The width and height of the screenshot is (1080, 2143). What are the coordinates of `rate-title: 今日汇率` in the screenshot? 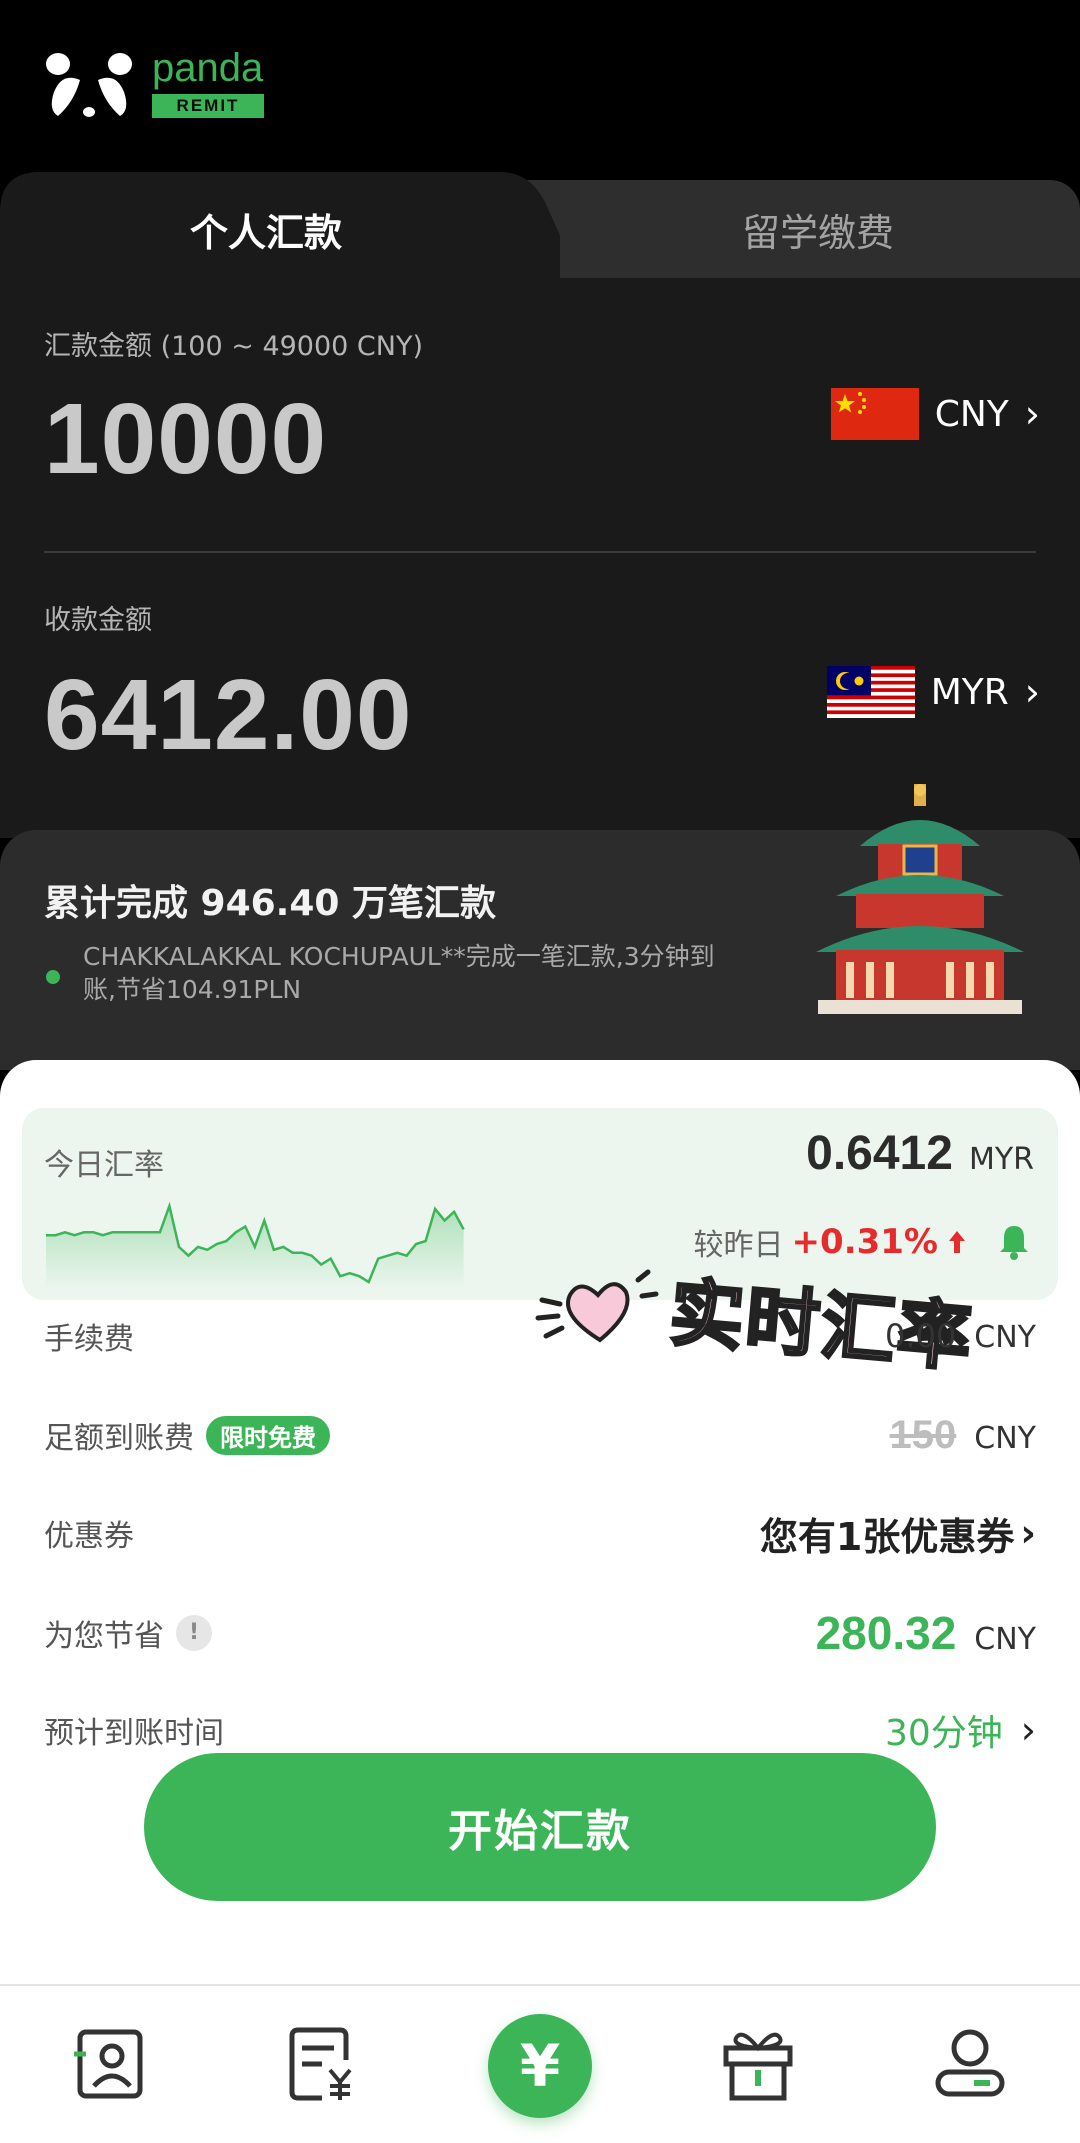 It's located at (104, 1165).